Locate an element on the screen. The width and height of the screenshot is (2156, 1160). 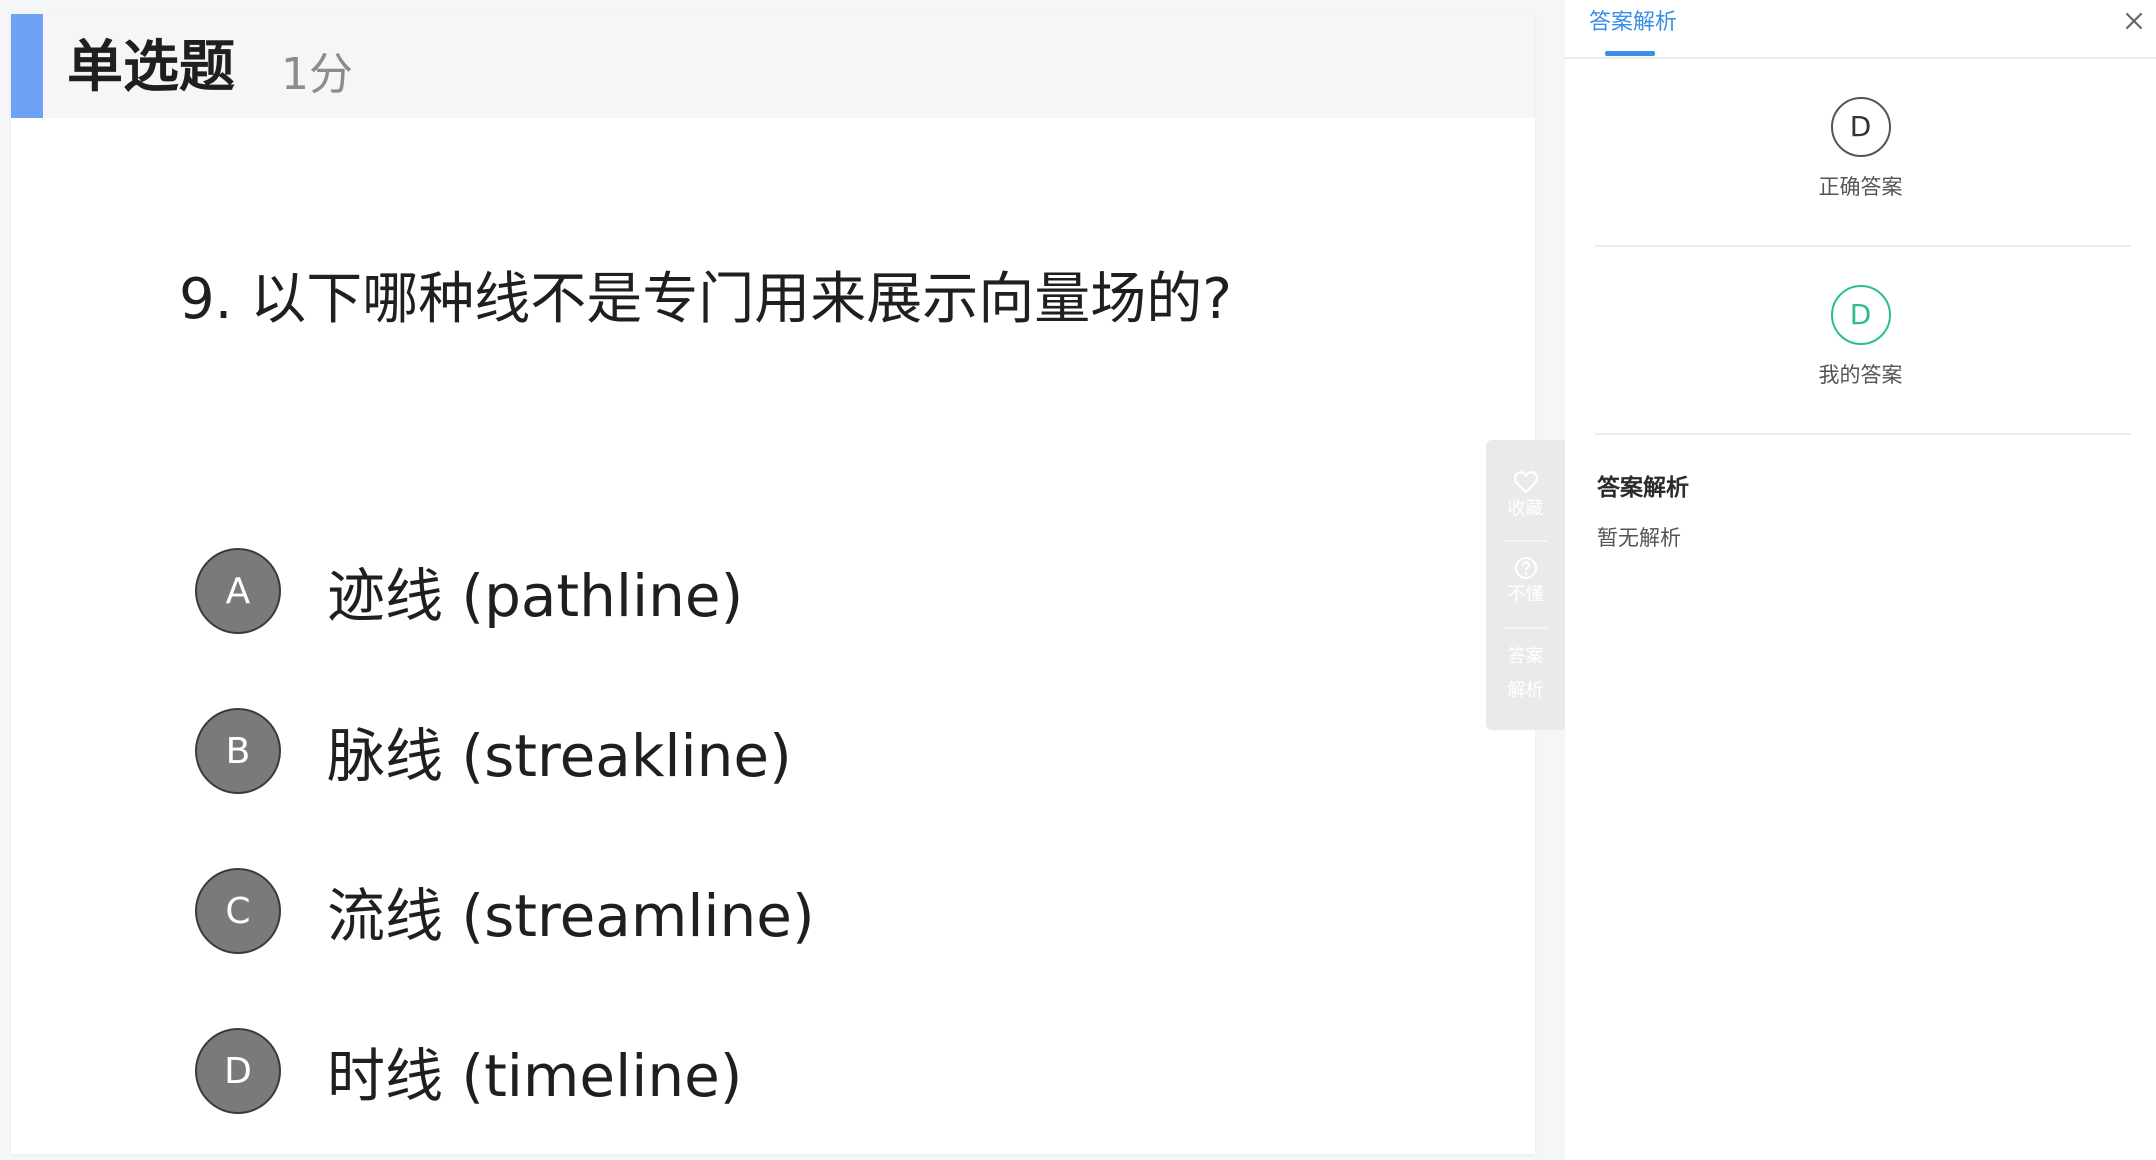
answer-analysis-label-line2: 解析 is located at coordinates (1525, 690).